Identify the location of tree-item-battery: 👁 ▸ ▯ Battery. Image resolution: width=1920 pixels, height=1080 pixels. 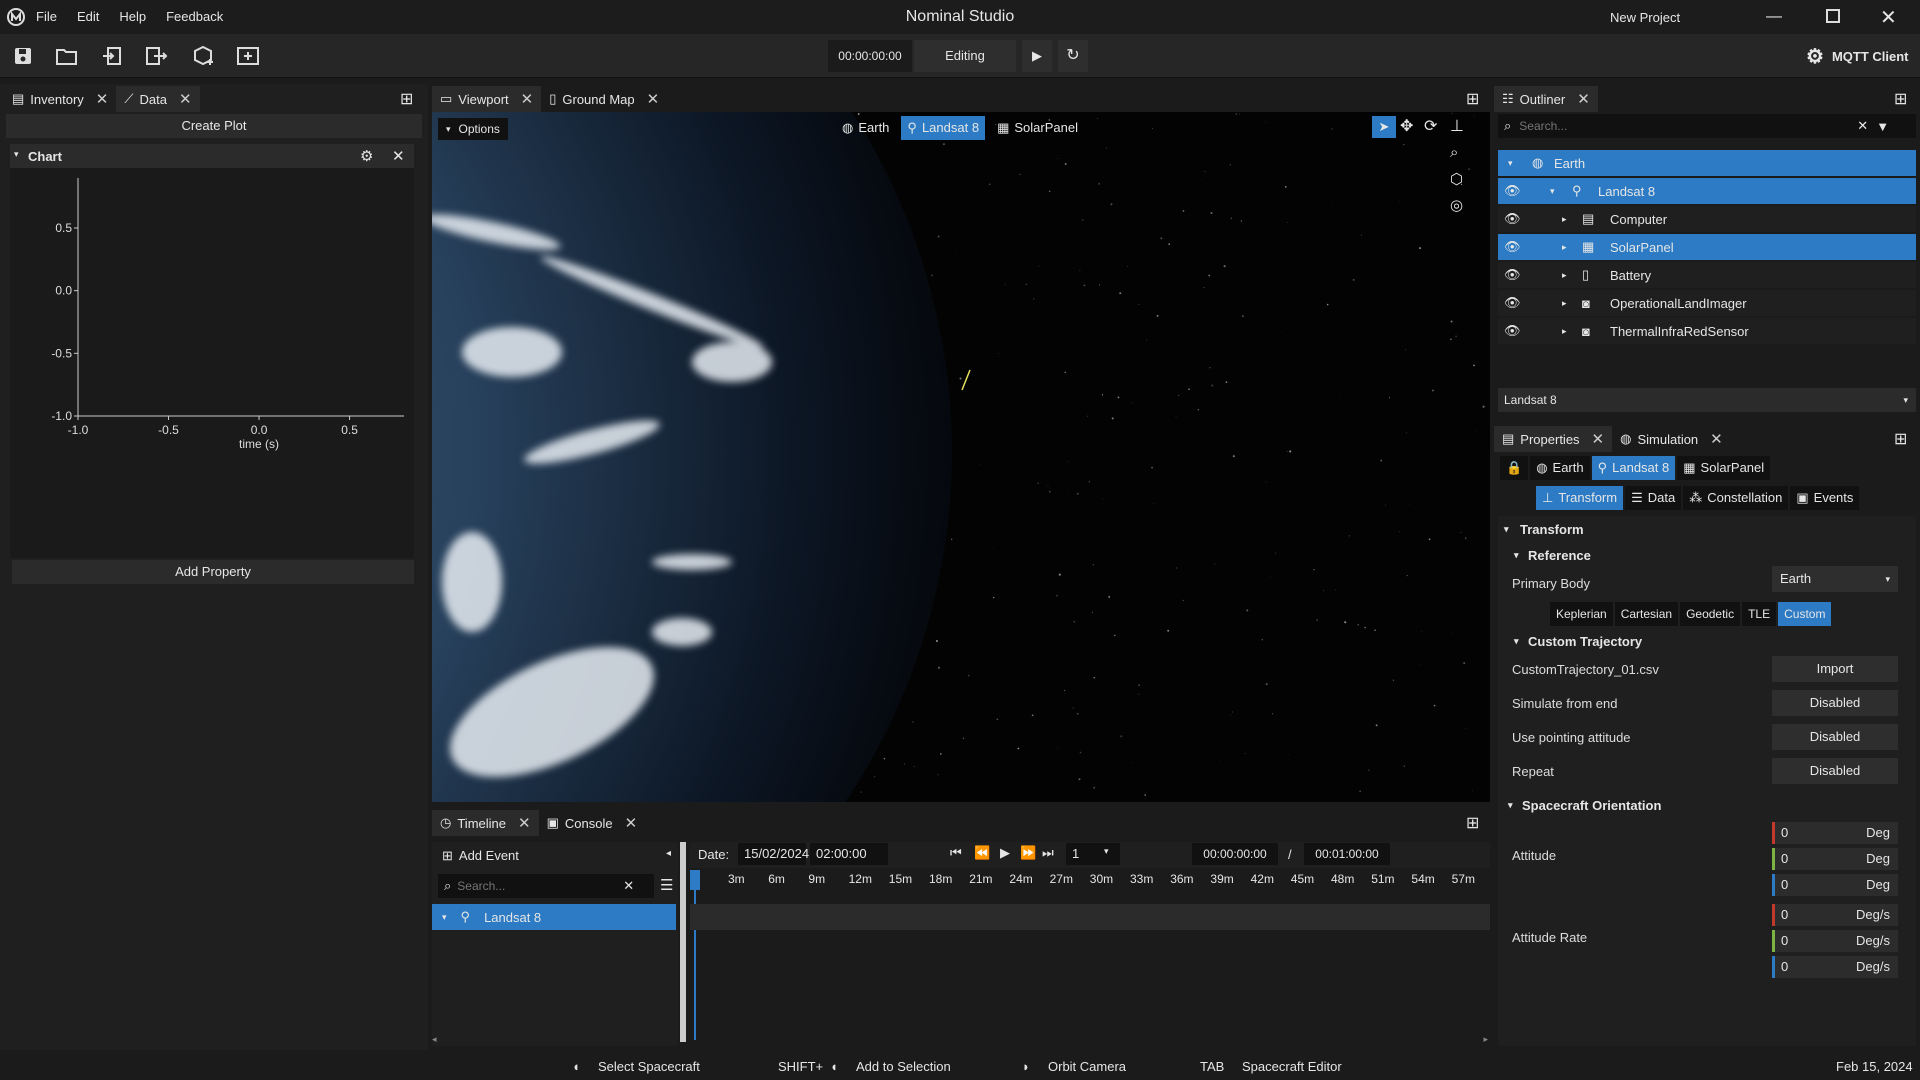
(1707, 275).